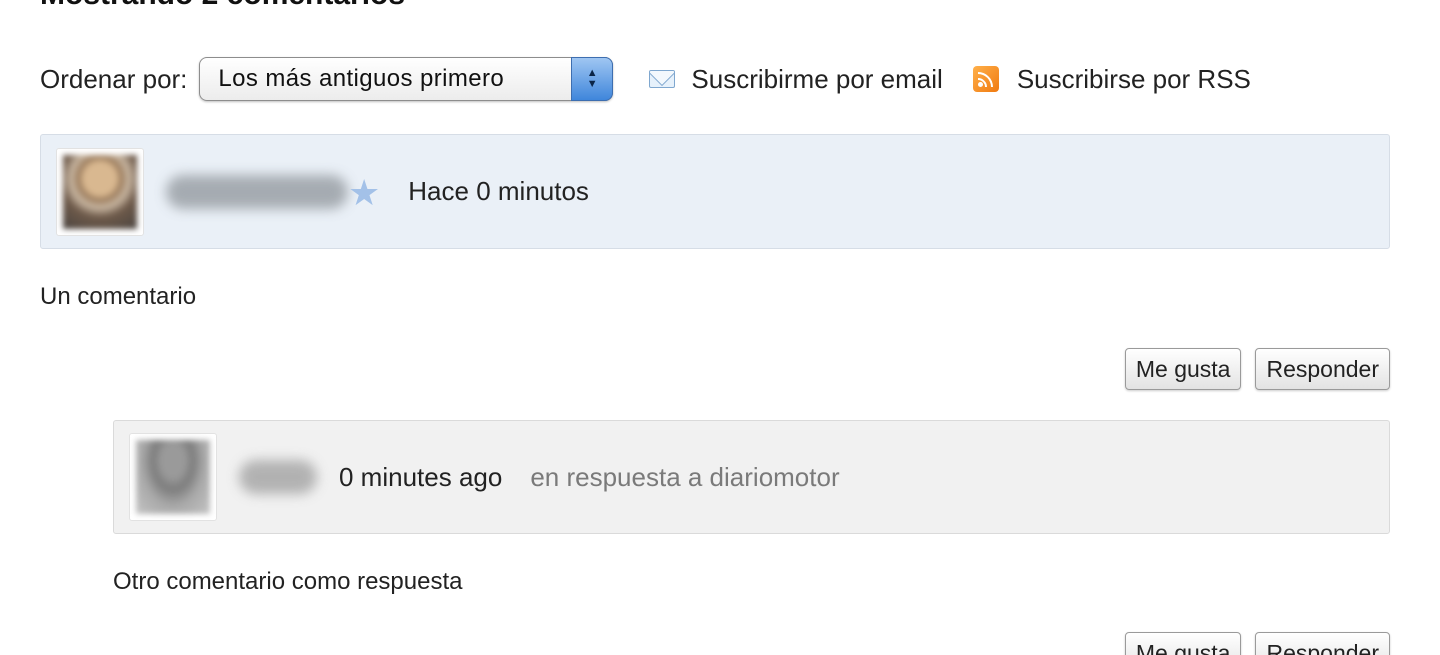 Image resolution: width=1440 pixels, height=655 pixels. I want to click on comments-heading: Mostrando 2 comentarios, so click(222, 6).